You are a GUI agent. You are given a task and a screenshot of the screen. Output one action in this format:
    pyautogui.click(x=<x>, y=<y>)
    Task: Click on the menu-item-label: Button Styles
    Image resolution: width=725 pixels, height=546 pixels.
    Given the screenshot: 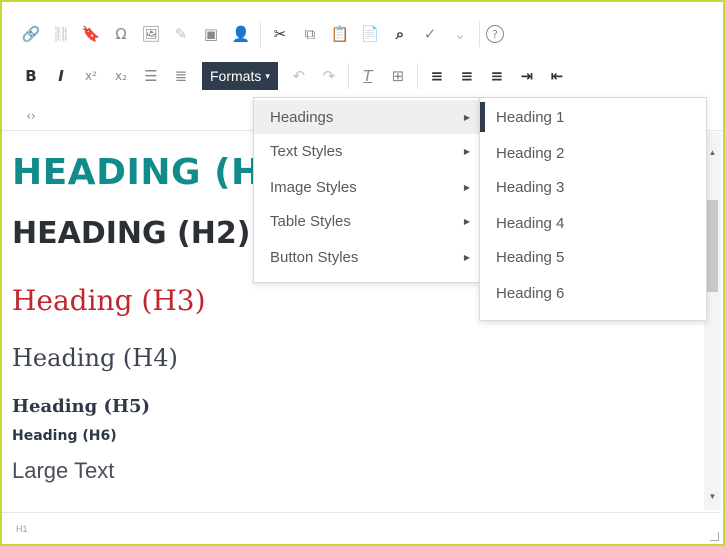 What is the action you would take?
    pyautogui.click(x=314, y=257)
    